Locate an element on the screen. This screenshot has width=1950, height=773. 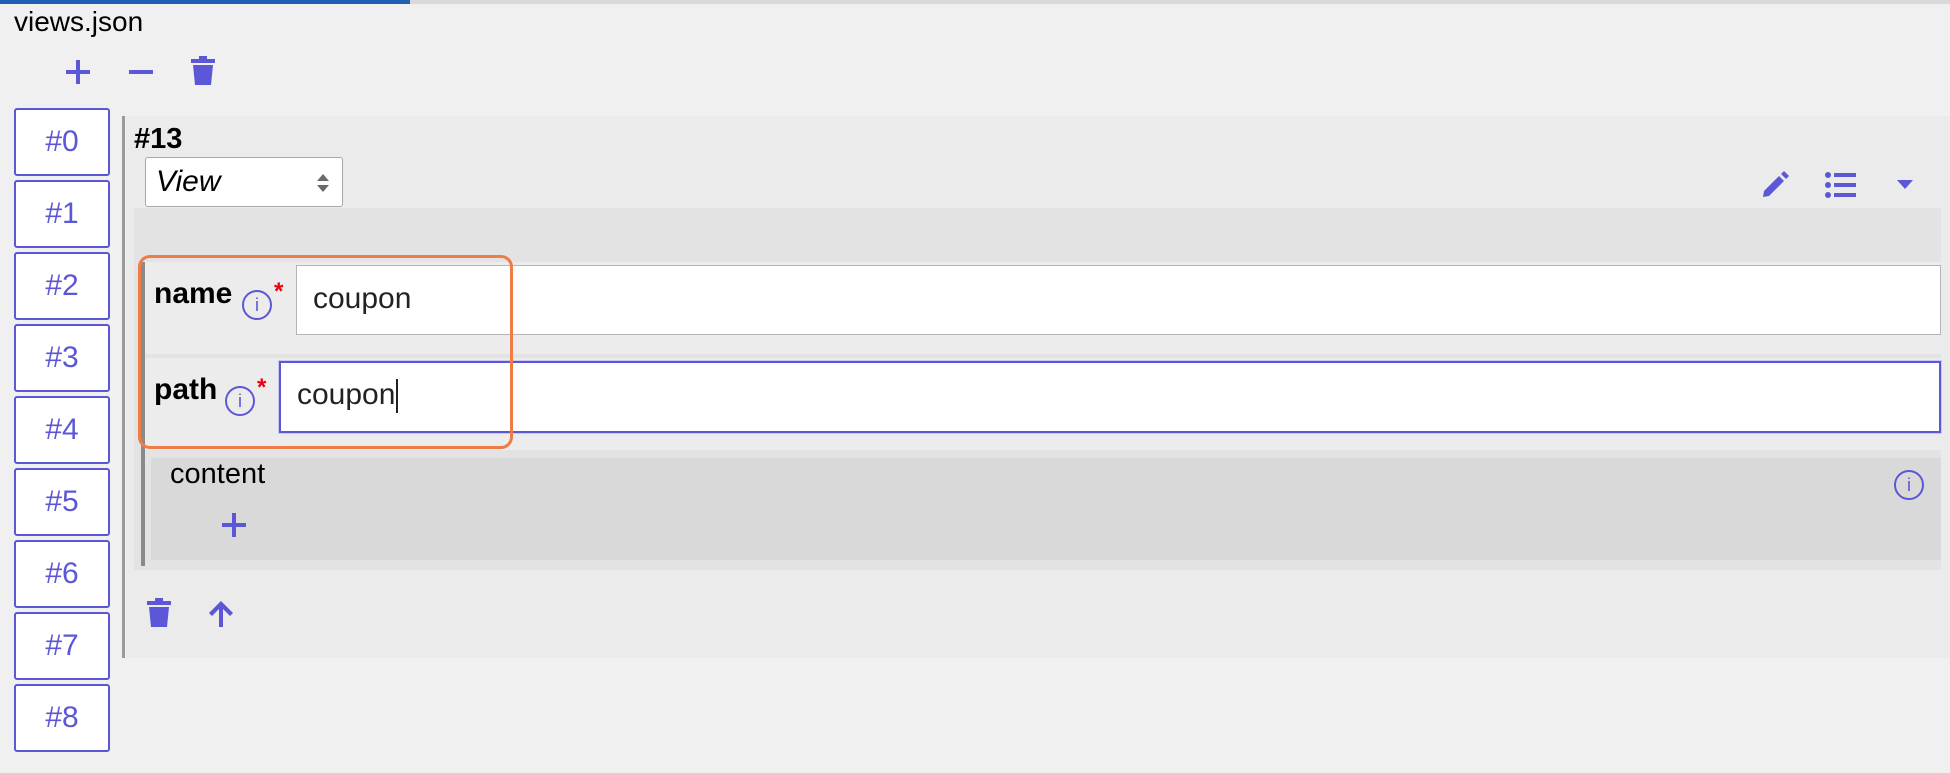
path-required-star: * is located at coordinates (262, 387).